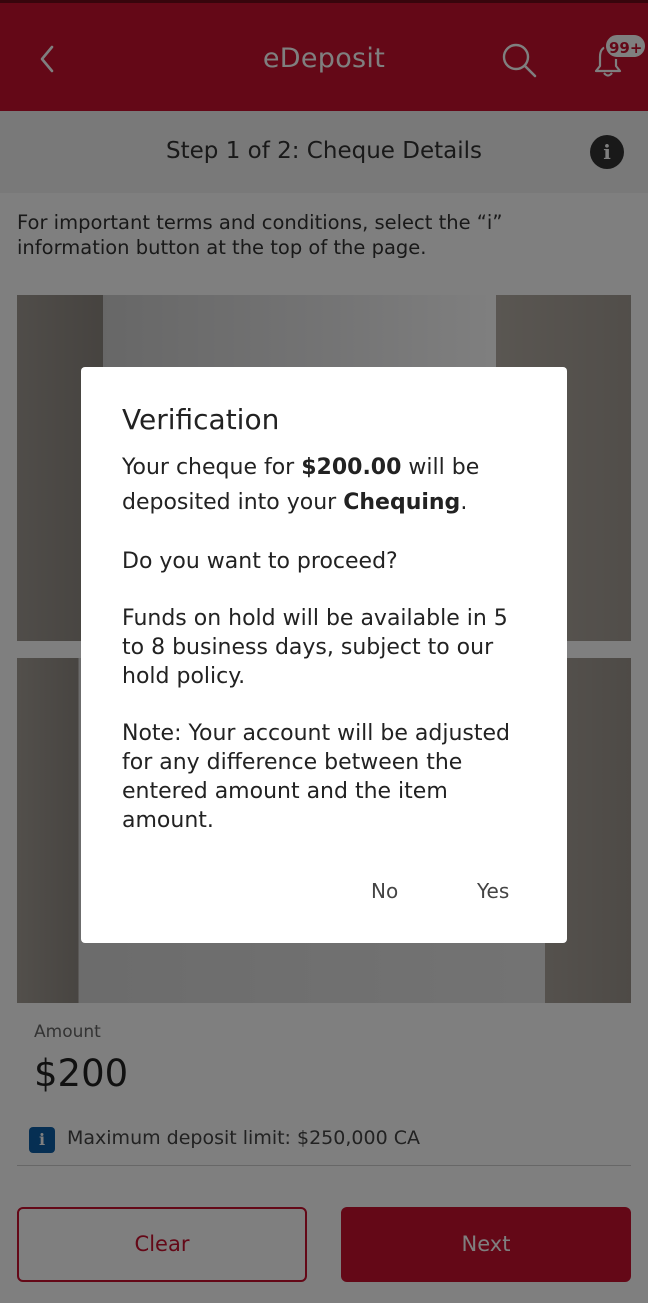 The height and width of the screenshot is (1303, 648). I want to click on proceed-question: Do you want to proceed?, so click(260, 561).